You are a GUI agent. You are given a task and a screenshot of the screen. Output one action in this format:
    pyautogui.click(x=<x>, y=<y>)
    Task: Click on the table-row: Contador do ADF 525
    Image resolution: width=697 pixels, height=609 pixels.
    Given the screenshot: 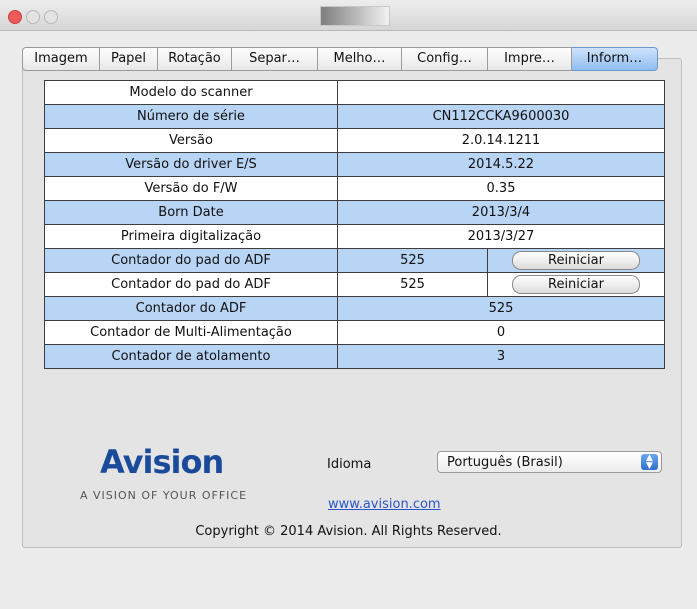 What is the action you would take?
    pyautogui.click(x=354, y=308)
    